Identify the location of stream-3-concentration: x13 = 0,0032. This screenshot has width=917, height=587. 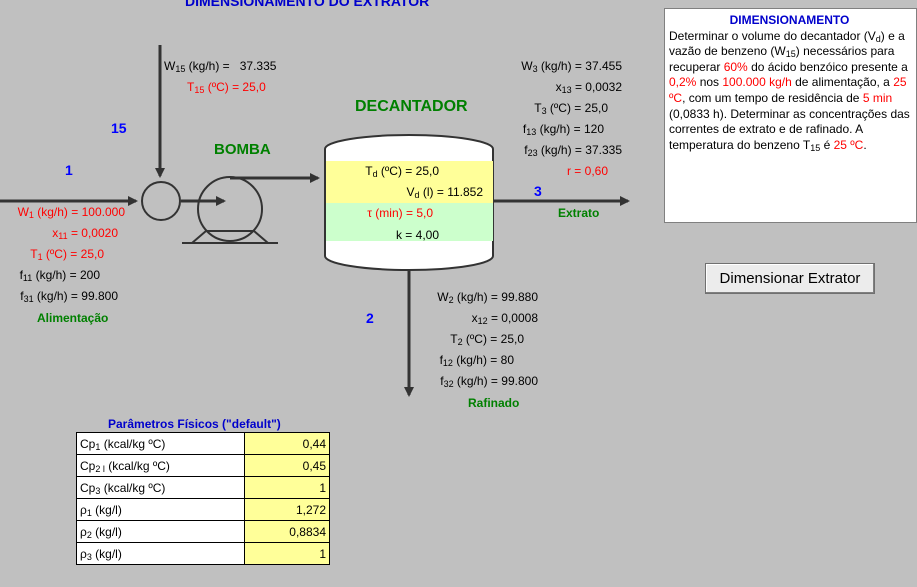
(588, 87).